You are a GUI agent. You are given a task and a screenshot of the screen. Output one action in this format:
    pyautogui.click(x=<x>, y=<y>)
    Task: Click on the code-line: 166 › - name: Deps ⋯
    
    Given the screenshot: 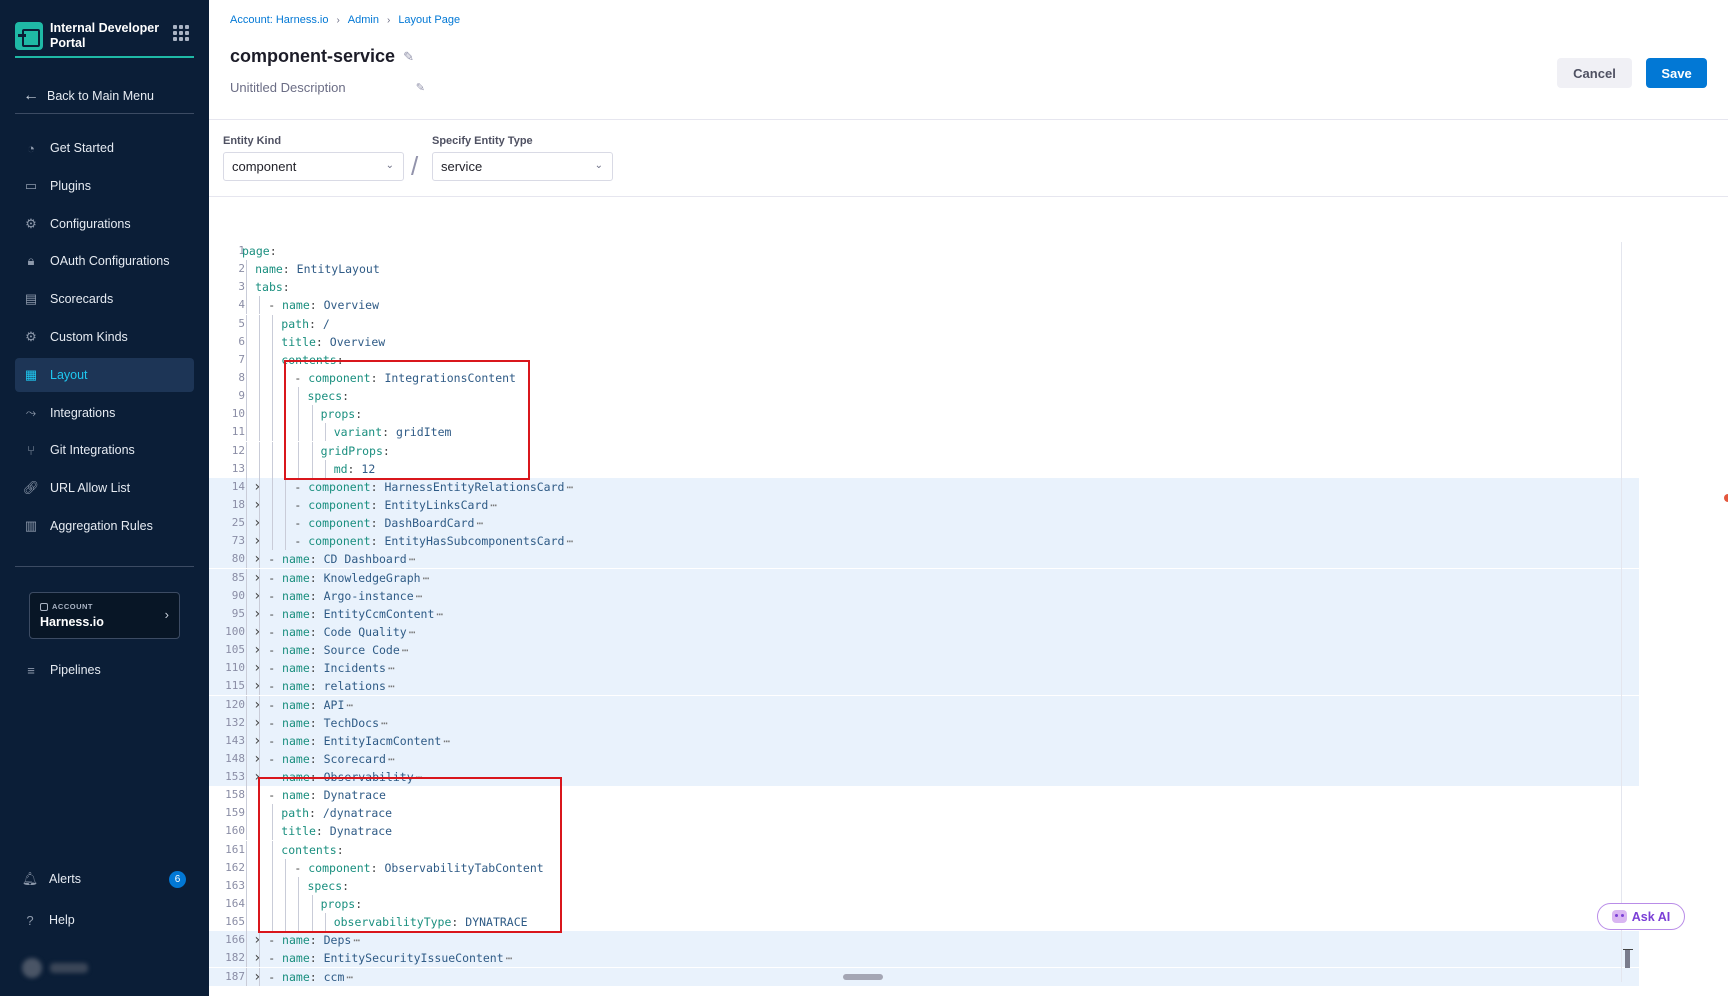 What is the action you would take?
    pyautogui.click(x=924, y=940)
    